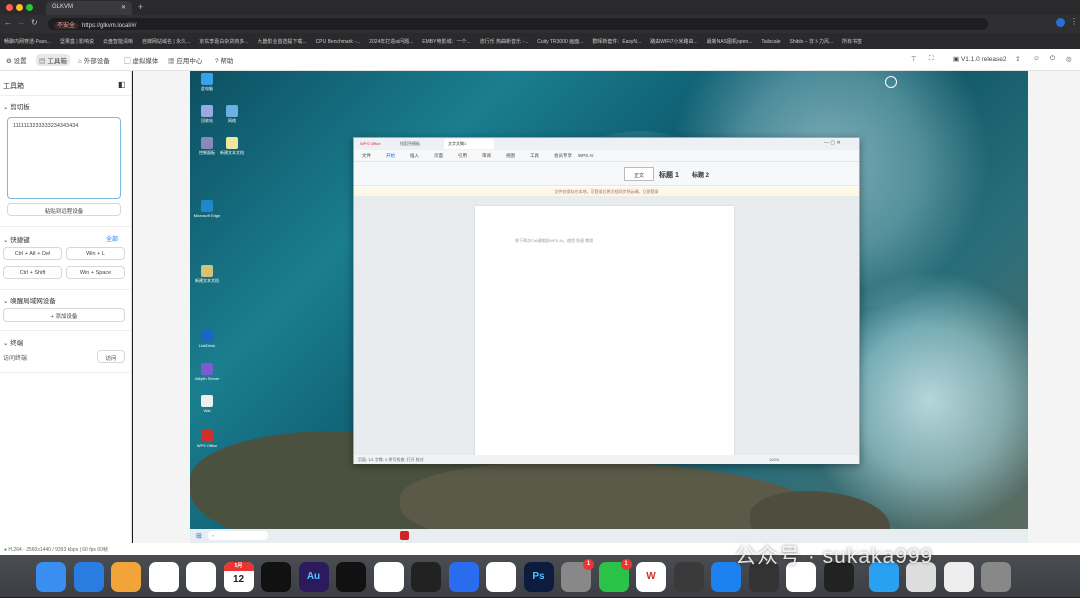 This screenshot has height=598, width=1080. Describe the element at coordinates (207, 114) in the screenshot. I see `desktop-icon: 回收站` at that location.